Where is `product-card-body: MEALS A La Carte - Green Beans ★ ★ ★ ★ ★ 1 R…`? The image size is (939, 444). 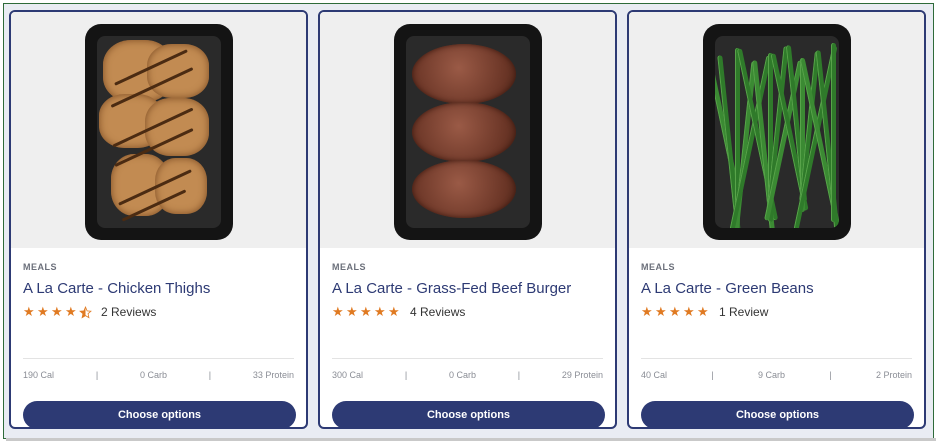
product-card-body: MEALS A La Carte - Green Beans ★ ★ ★ ★ ★ 1 R… is located at coordinates (776, 337).